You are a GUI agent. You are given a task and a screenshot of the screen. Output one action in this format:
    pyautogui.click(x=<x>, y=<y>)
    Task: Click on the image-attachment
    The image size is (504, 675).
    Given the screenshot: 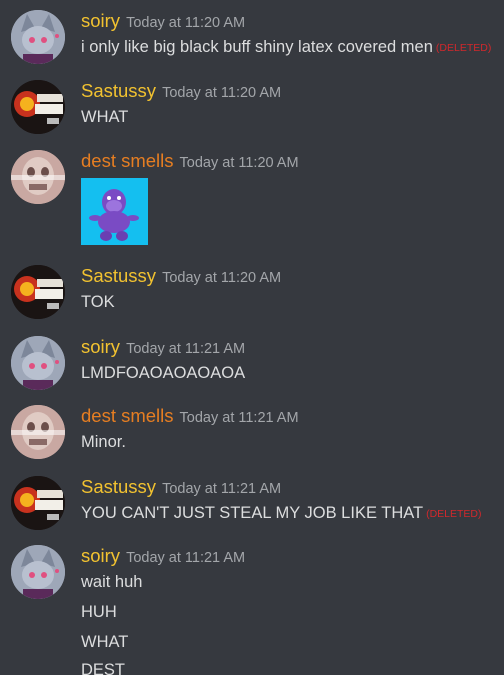 What is the action you would take?
    pyautogui.click(x=114, y=211)
    